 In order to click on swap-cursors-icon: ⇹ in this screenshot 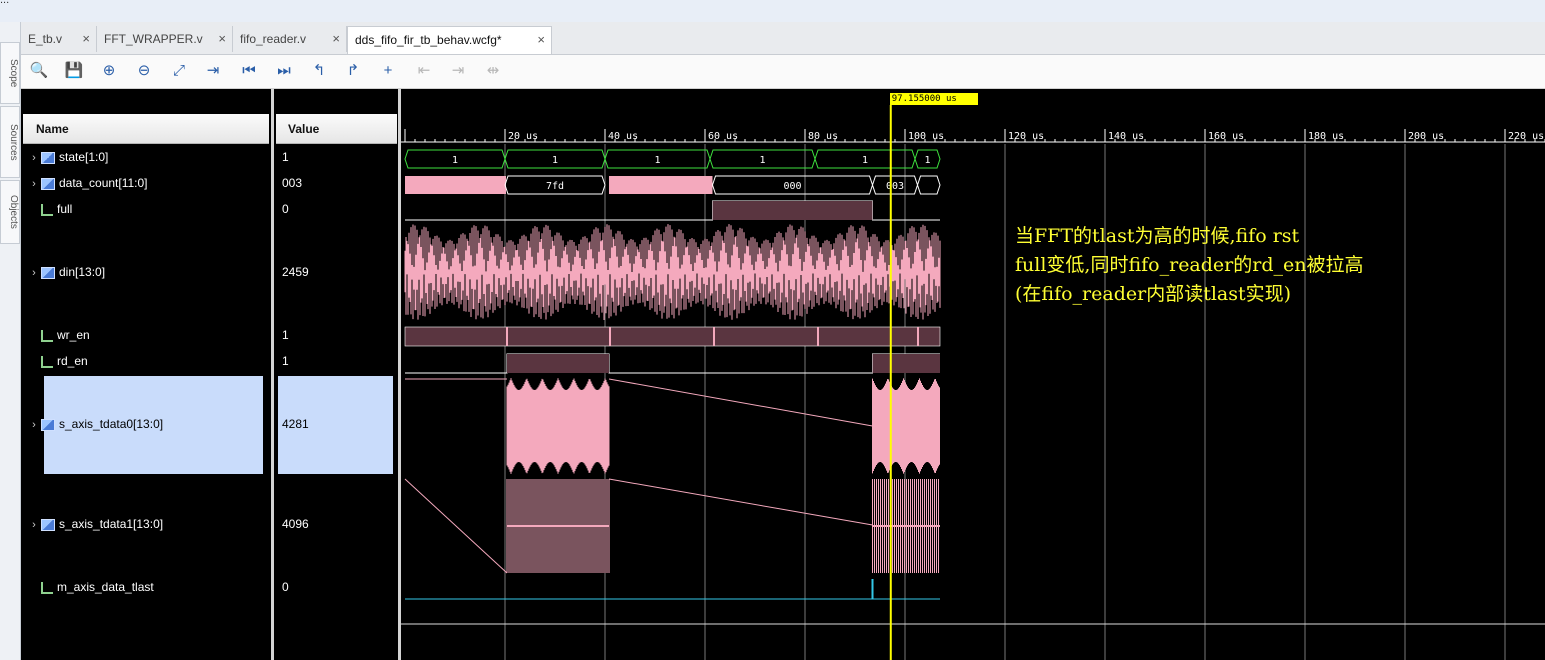, I will do `click(493, 71)`.